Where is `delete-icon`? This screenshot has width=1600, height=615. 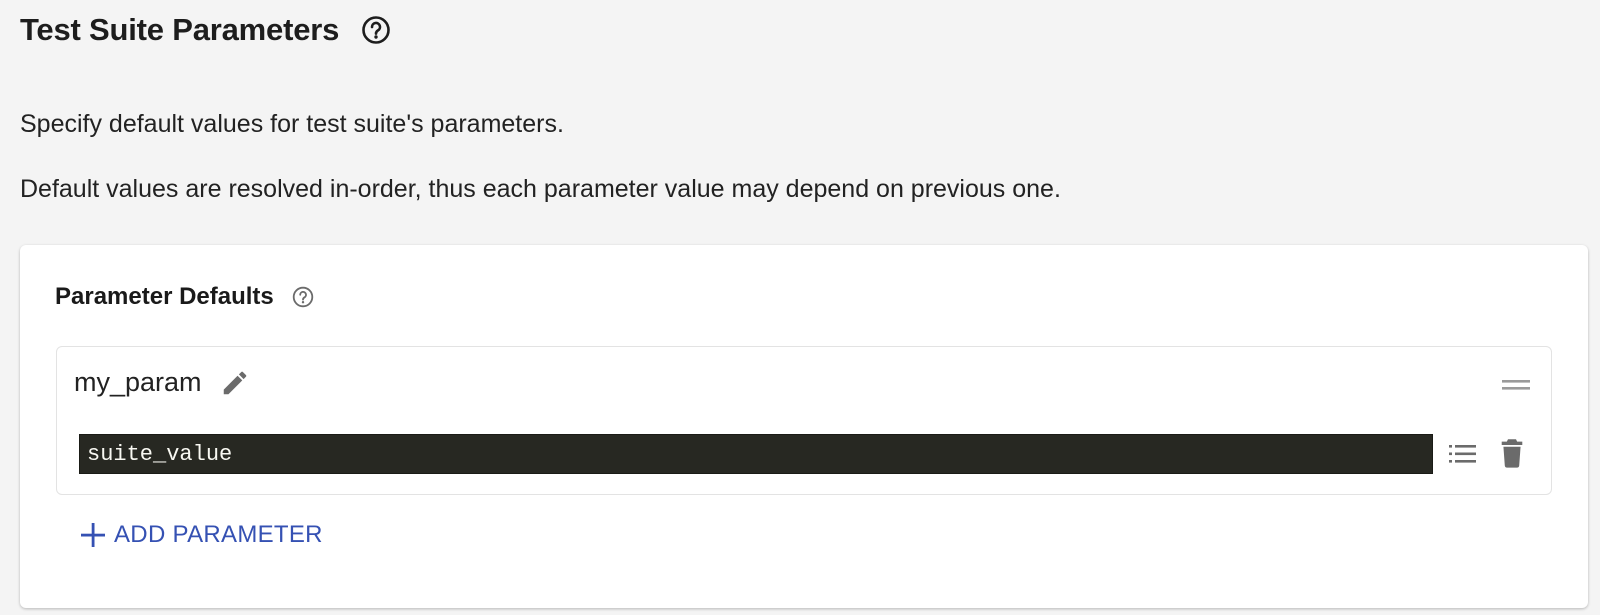
delete-icon is located at coordinates (1512, 453).